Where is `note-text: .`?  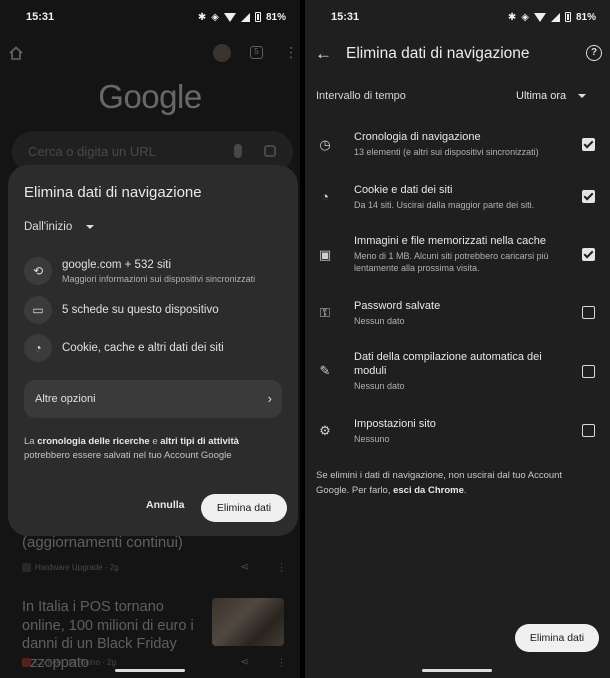
note-text: . is located at coordinates (465, 490).